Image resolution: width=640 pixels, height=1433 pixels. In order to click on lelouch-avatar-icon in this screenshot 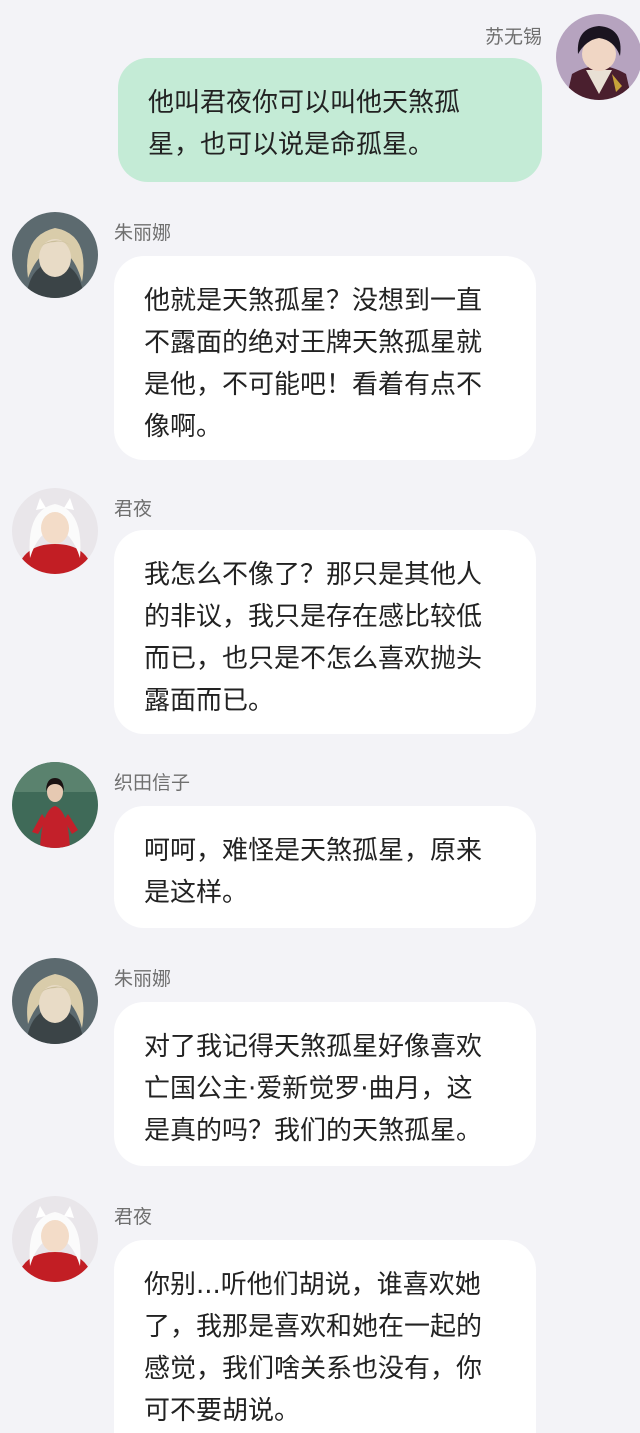, I will do `click(598, 57)`.